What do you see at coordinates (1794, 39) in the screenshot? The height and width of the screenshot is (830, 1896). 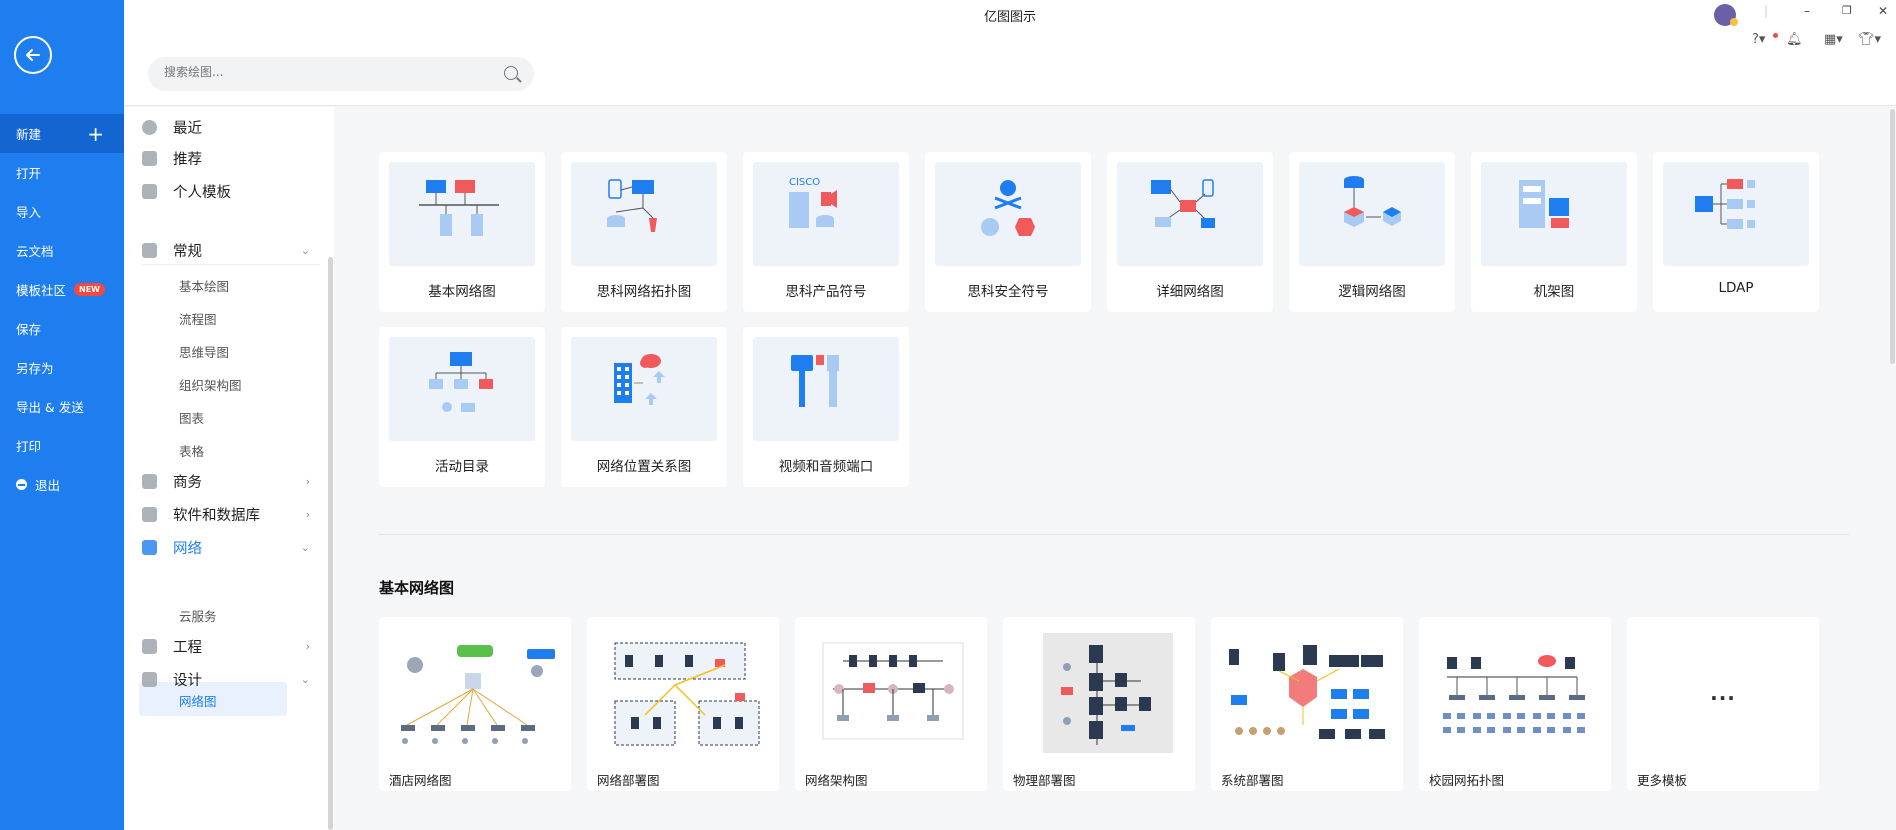 I see `bell-icon: 🔔︎` at bounding box center [1794, 39].